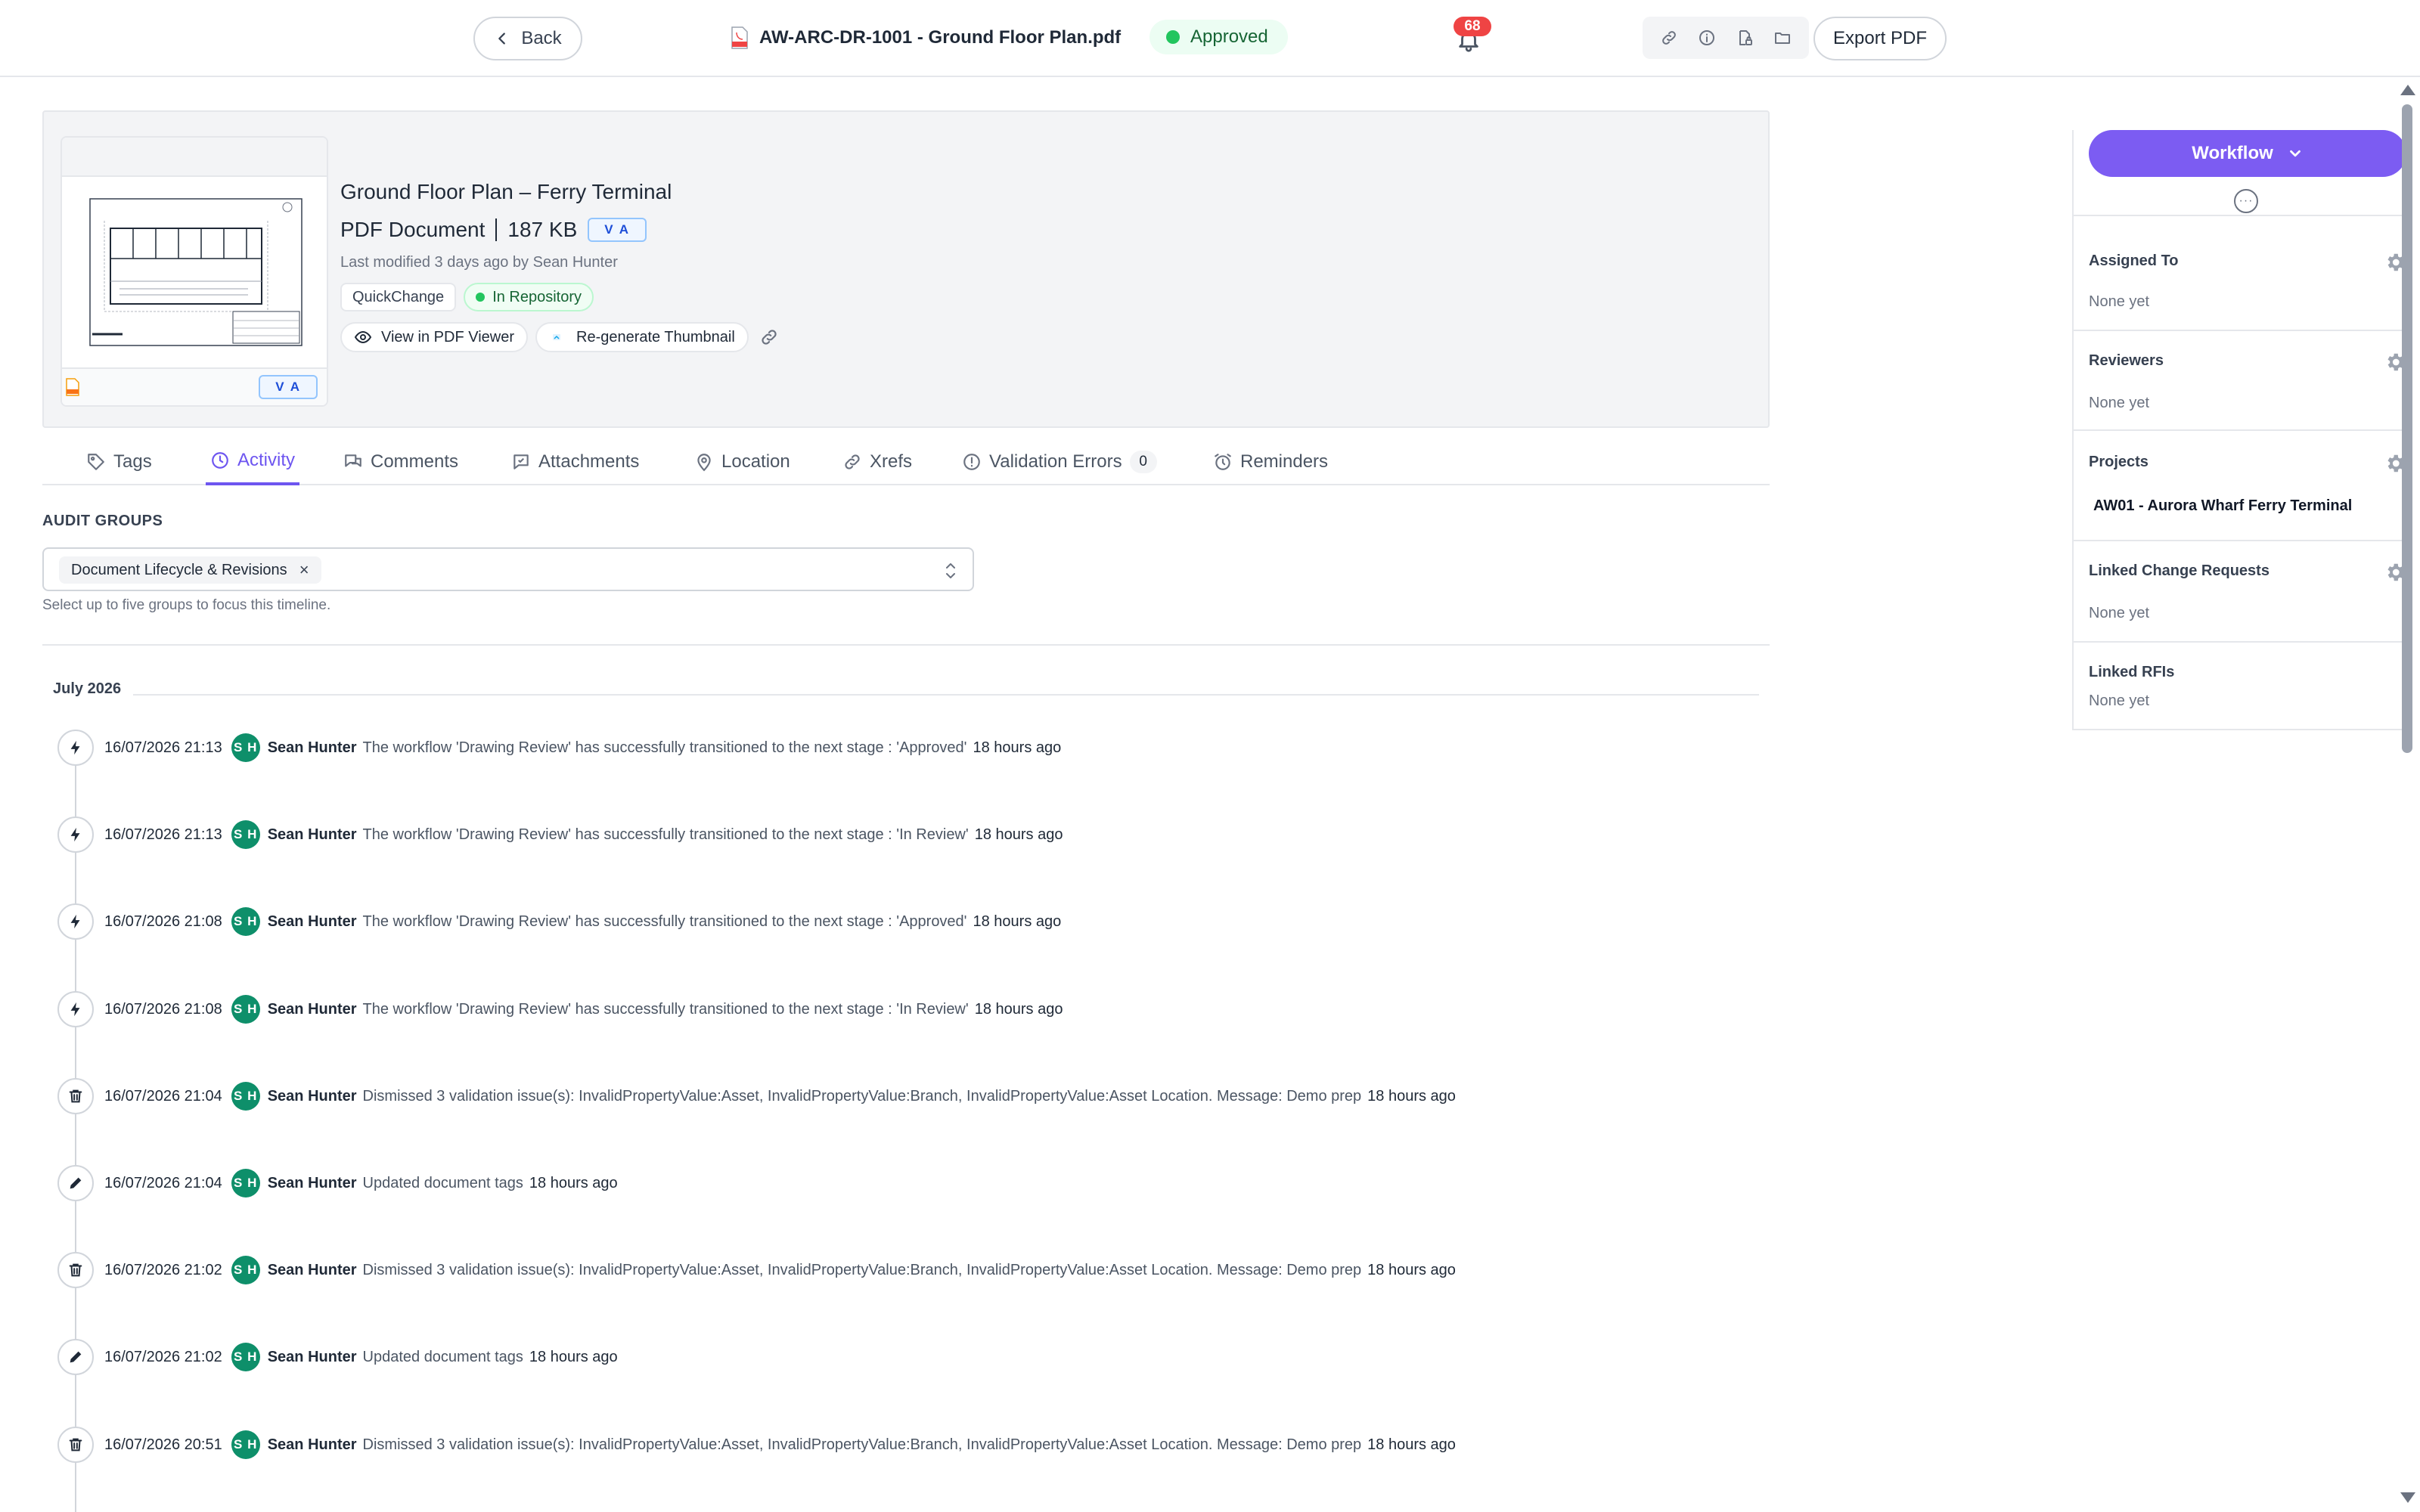 The height and width of the screenshot is (1512, 2420). What do you see at coordinates (1880, 38) in the screenshot?
I see `export-pdf-button: Export PDF` at bounding box center [1880, 38].